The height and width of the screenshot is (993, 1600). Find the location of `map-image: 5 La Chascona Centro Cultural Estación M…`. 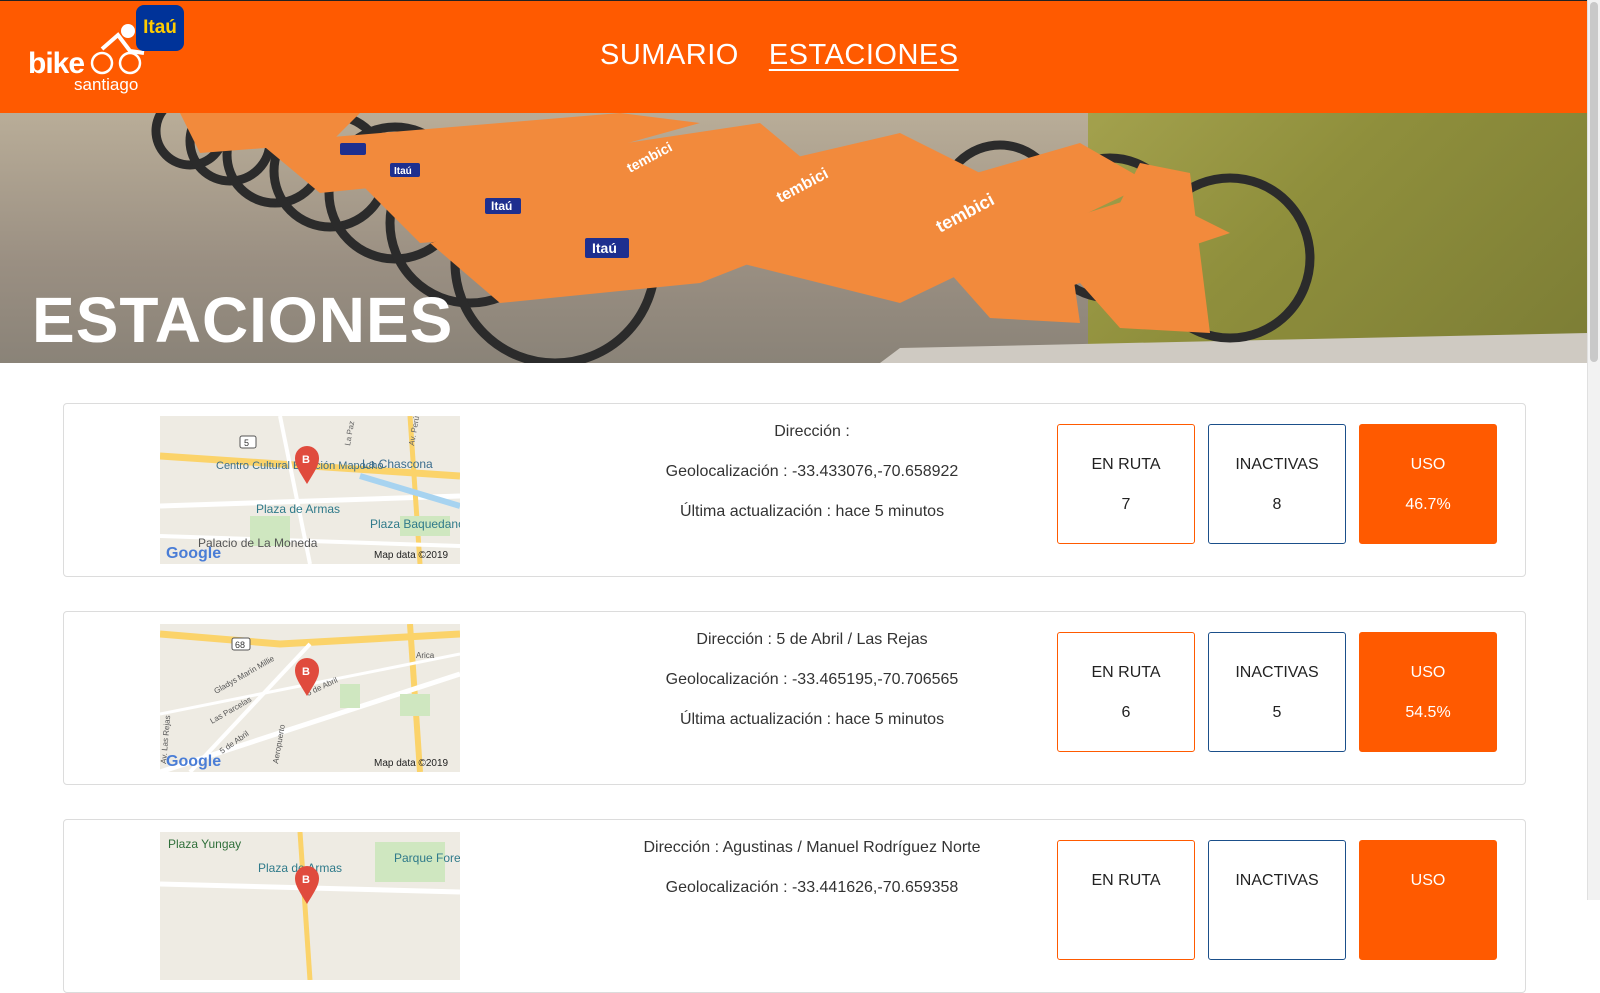

map-image: 5 La Chascona Centro Cultural Estación M… is located at coordinates (310, 490).